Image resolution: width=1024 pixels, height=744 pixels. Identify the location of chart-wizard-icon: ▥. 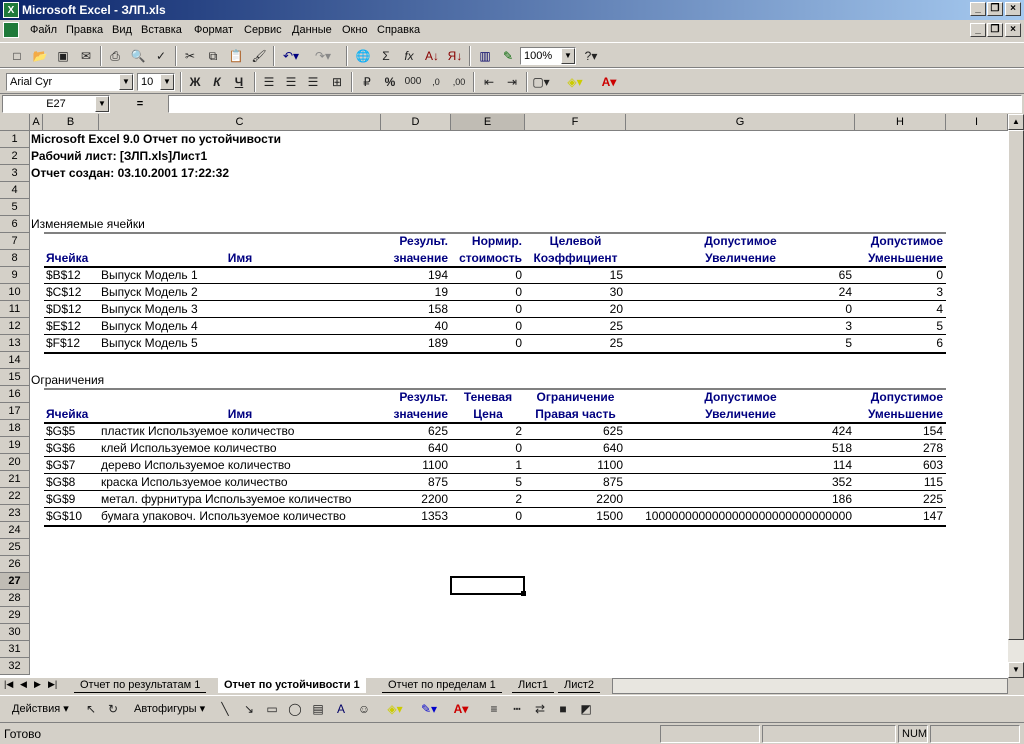
(485, 56).